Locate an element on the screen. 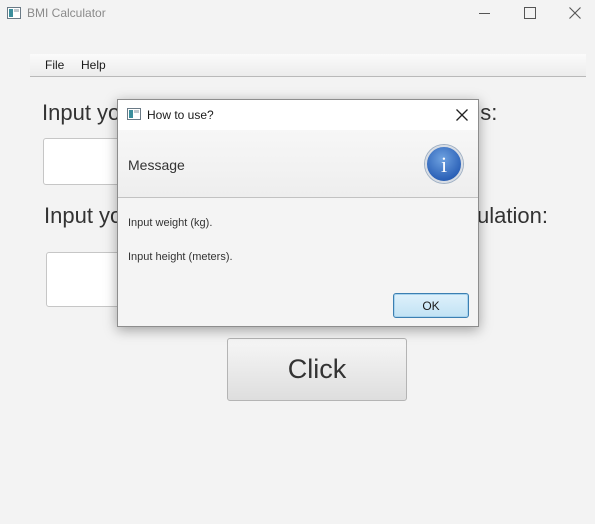  height-label-end: ulation: is located at coordinates (512, 215).